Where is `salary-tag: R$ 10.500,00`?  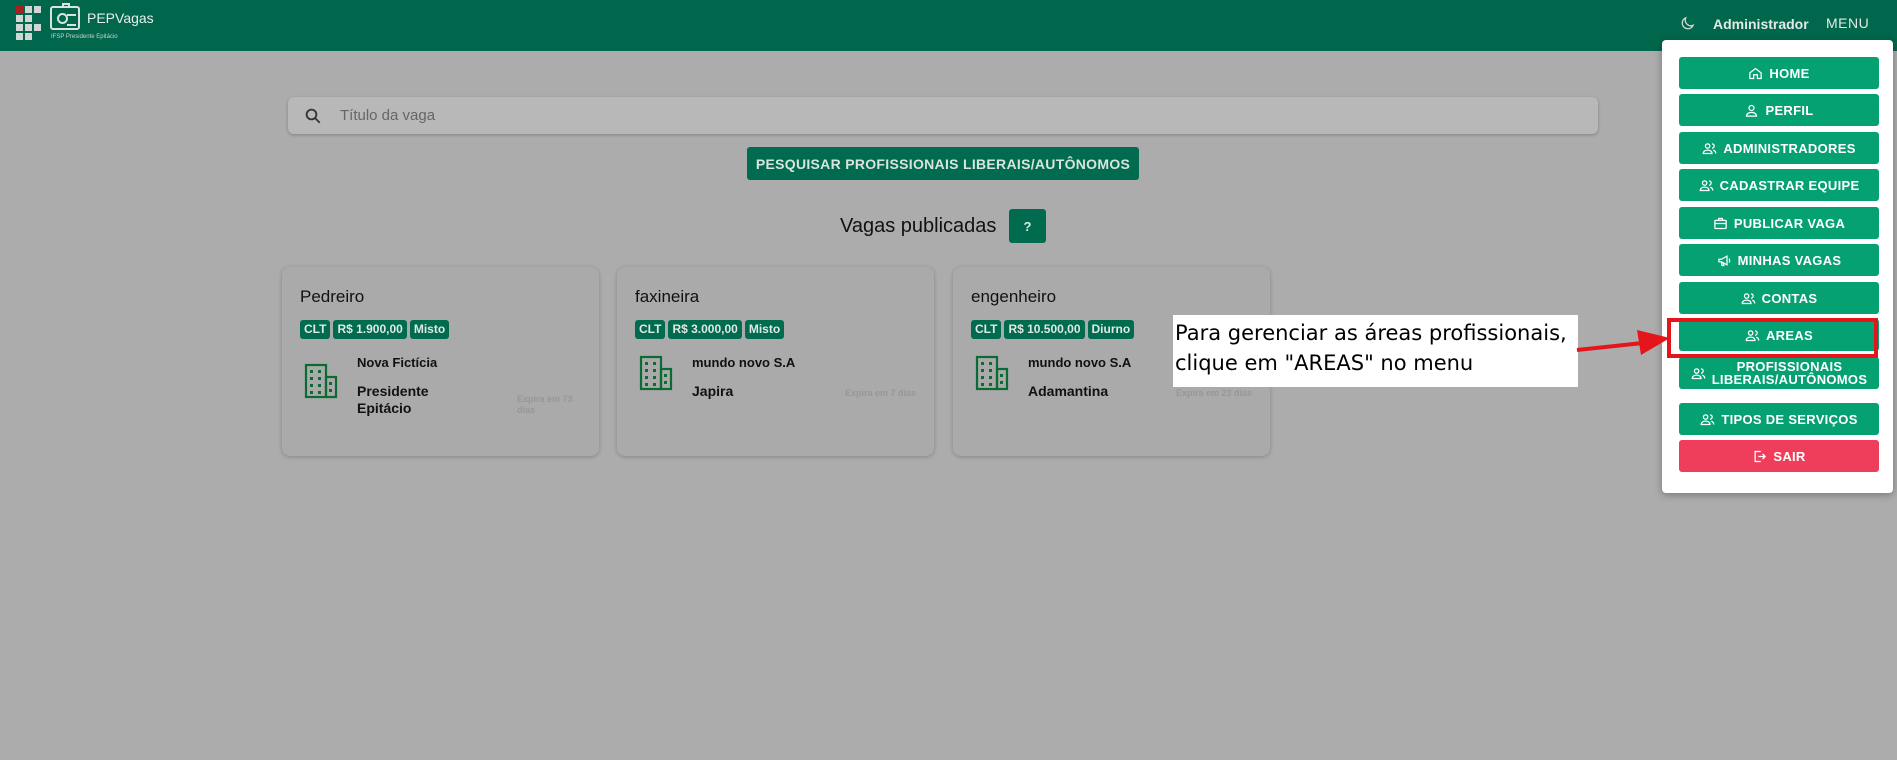
salary-tag: R$ 10.500,00 is located at coordinates (1044, 329).